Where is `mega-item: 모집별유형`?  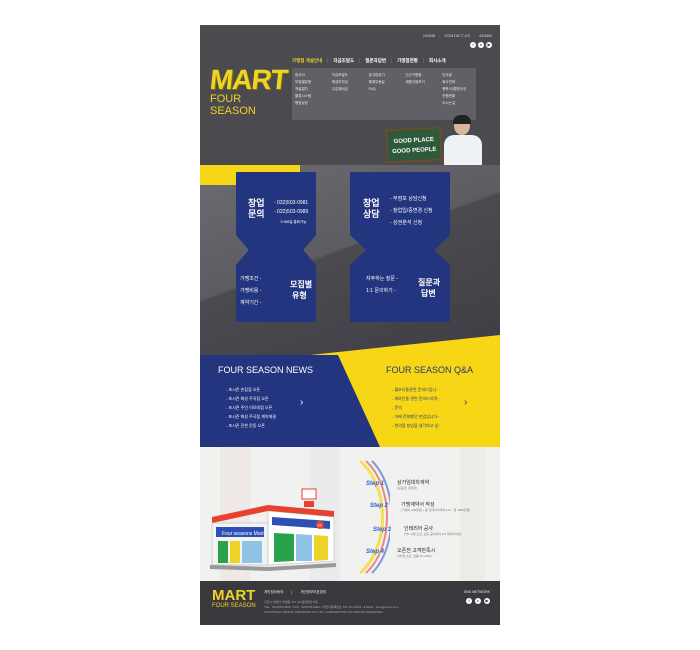 mega-item: 모집별유형 is located at coordinates (310, 82).